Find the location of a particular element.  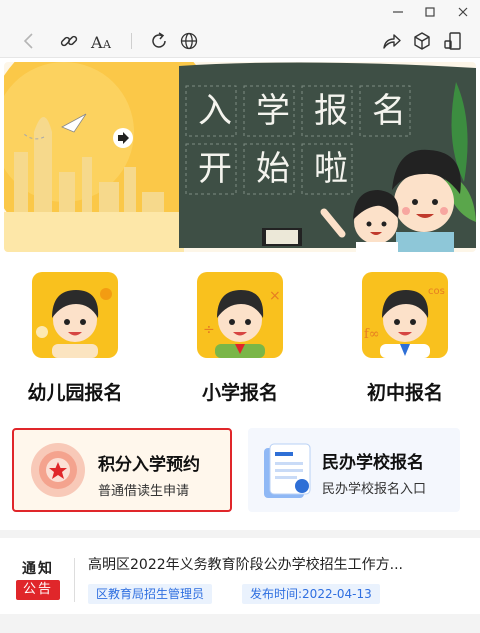

browser-toolbar: AA is located at coordinates (240, 41).